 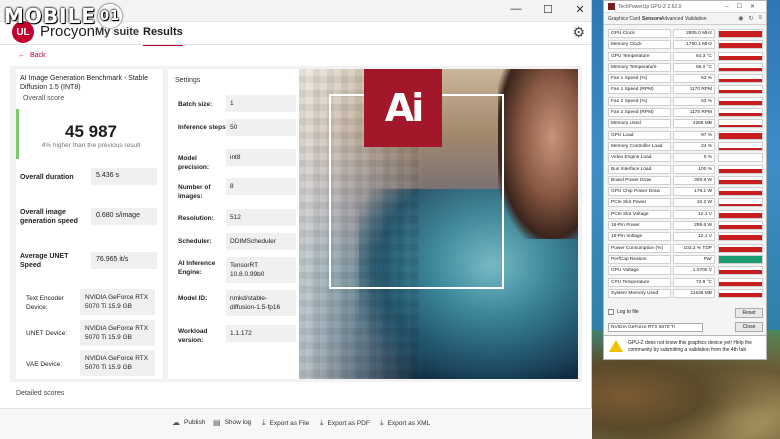 I want to click on sensor-row: PCIe Slot Power 10.2 W, so click(x=685, y=202).